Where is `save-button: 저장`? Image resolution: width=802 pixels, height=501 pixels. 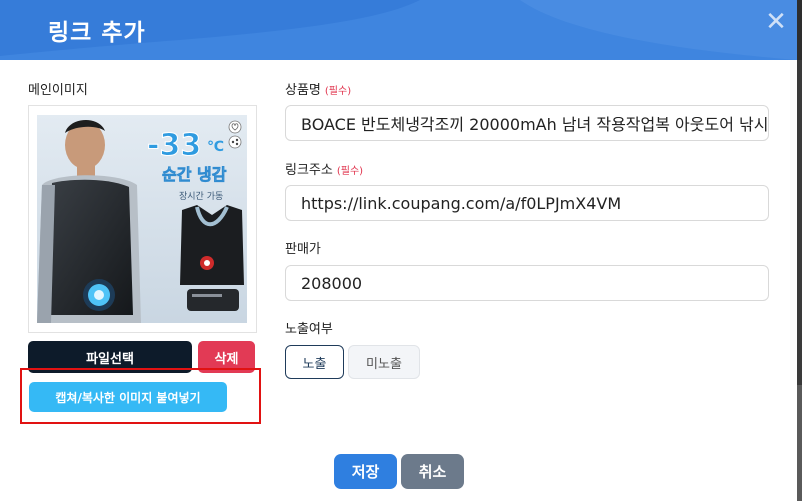
save-button: 저장 is located at coordinates (365, 471).